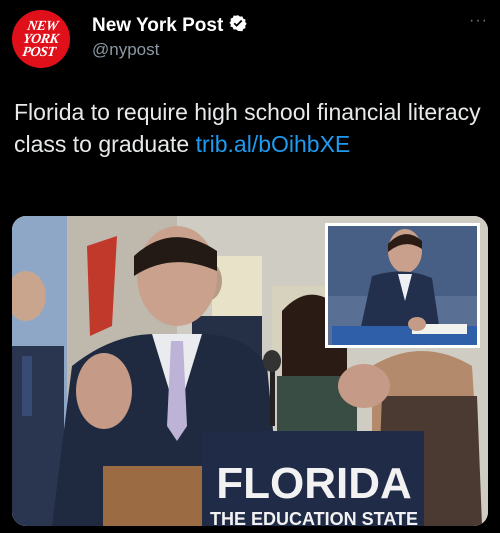 The image size is (500, 533). Describe the element at coordinates (43, 26) in the screenshot. I see `logo-line-1: NEW` at that location.